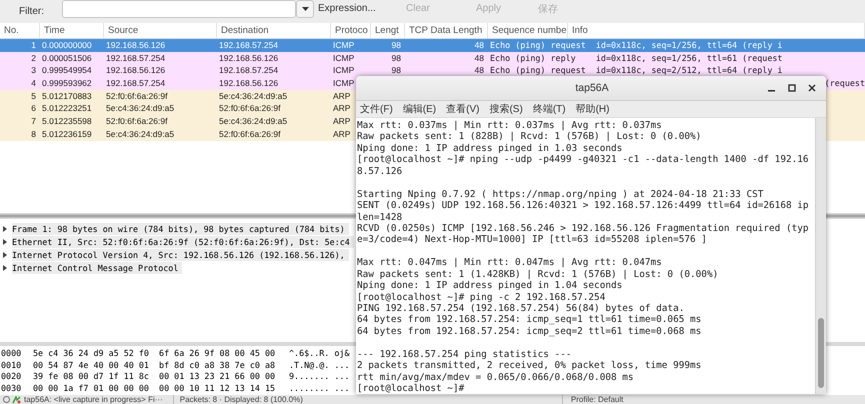 The width and height of the screenshot is (865, 404). What do you see at coordinates (67, 96) in the screenshot?
I see `table-cell: 5.012170883` at bounding box center [67, 96].